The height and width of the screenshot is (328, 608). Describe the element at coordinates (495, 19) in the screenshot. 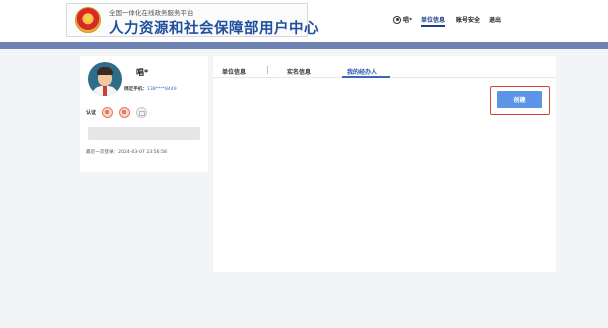

I see `nav-logout: 退出` at that location.